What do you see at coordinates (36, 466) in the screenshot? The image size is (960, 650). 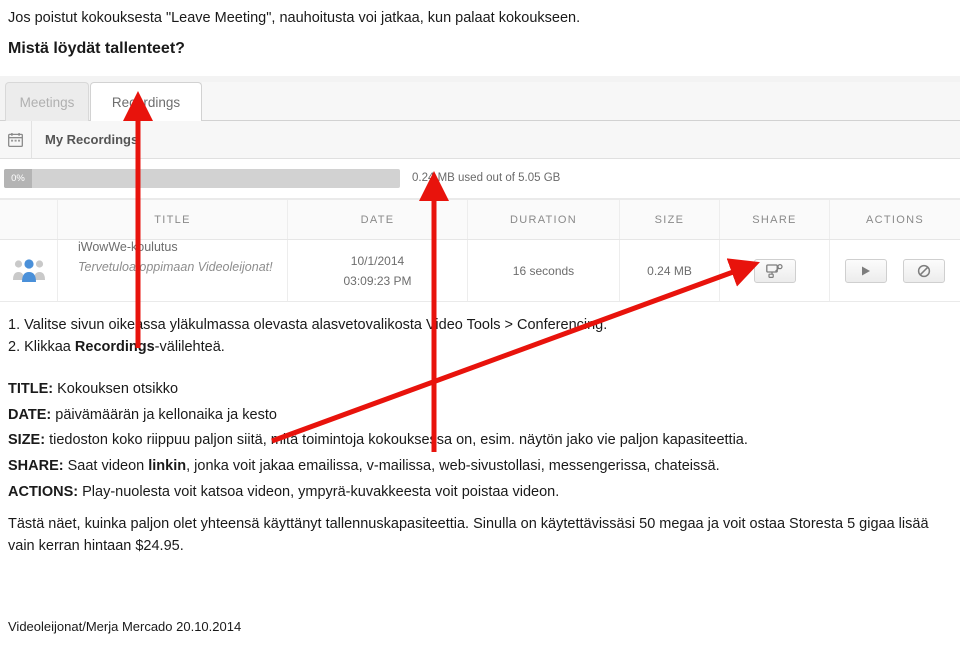 I see `desc-share-label: SHARE:` at bounding box center [36, 466].